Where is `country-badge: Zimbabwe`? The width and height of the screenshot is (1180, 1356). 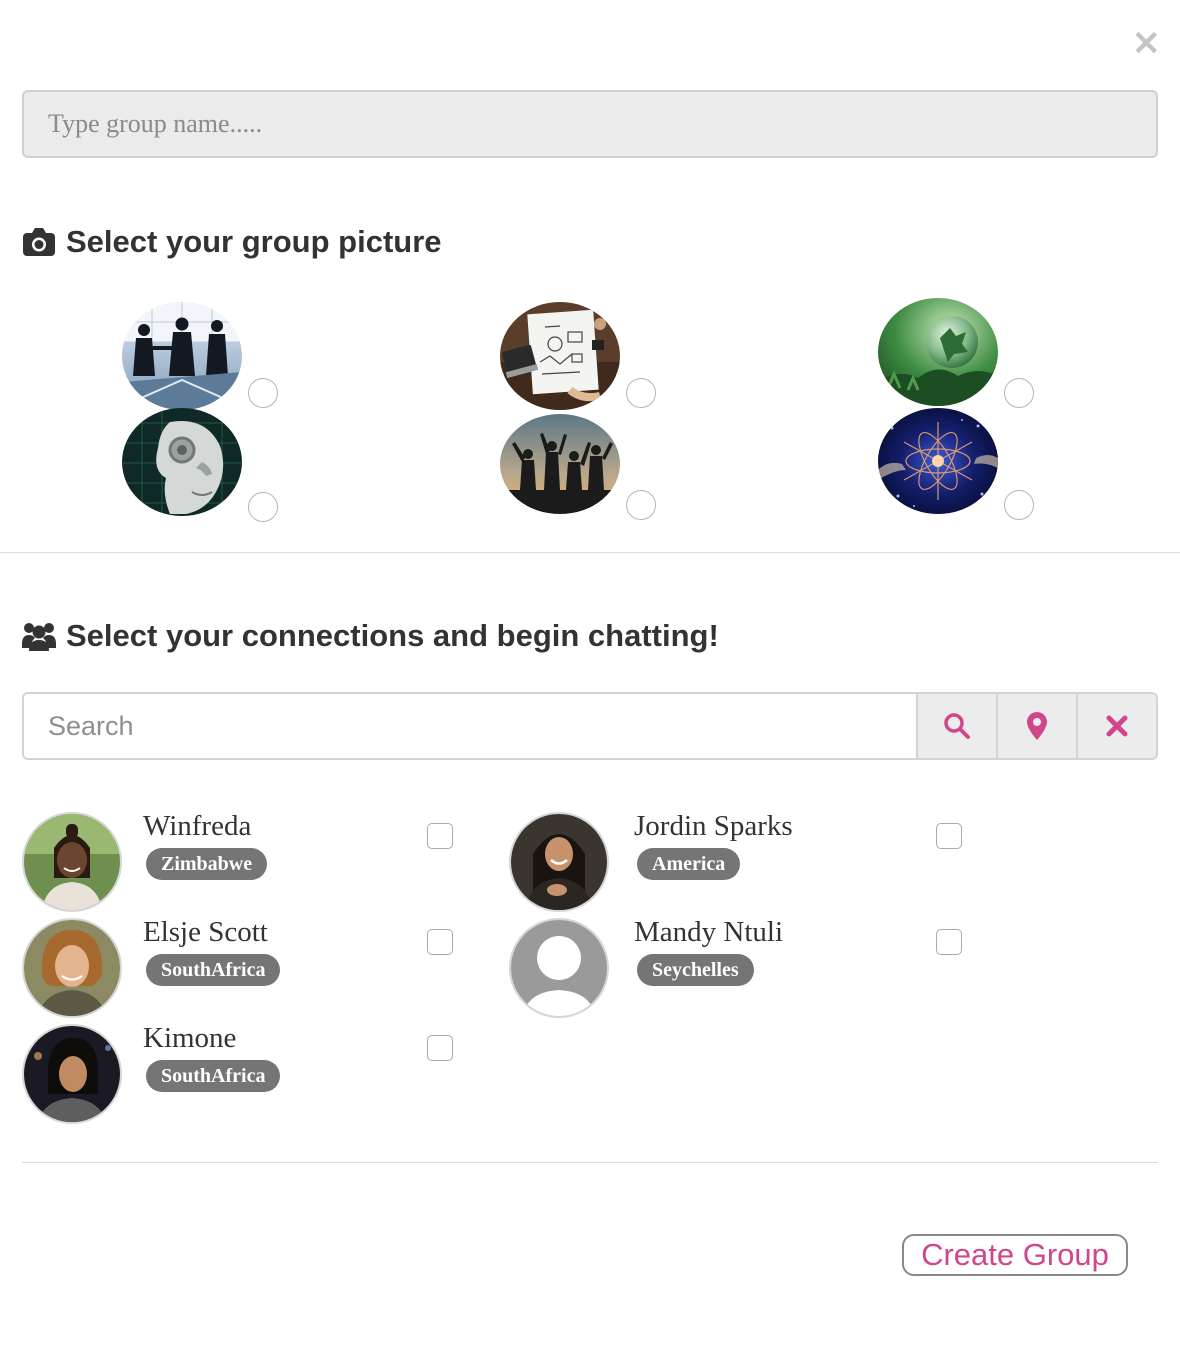
country-badge: Zimbabwe is located at coordinates (207, 864).